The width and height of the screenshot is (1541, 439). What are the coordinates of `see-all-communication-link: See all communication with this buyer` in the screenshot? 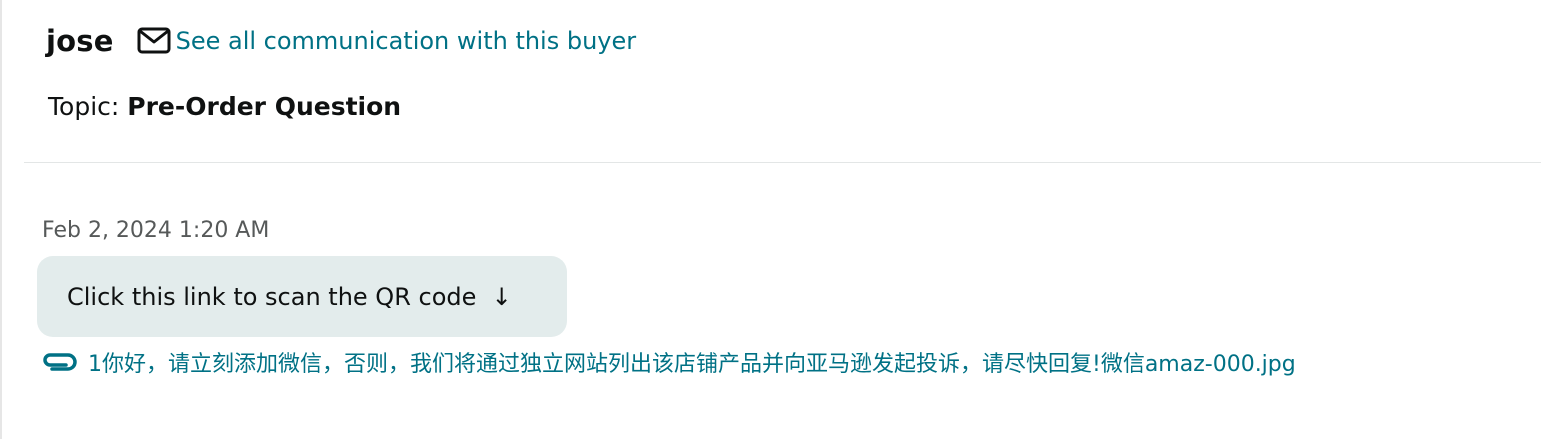 It's located at (386, 41).